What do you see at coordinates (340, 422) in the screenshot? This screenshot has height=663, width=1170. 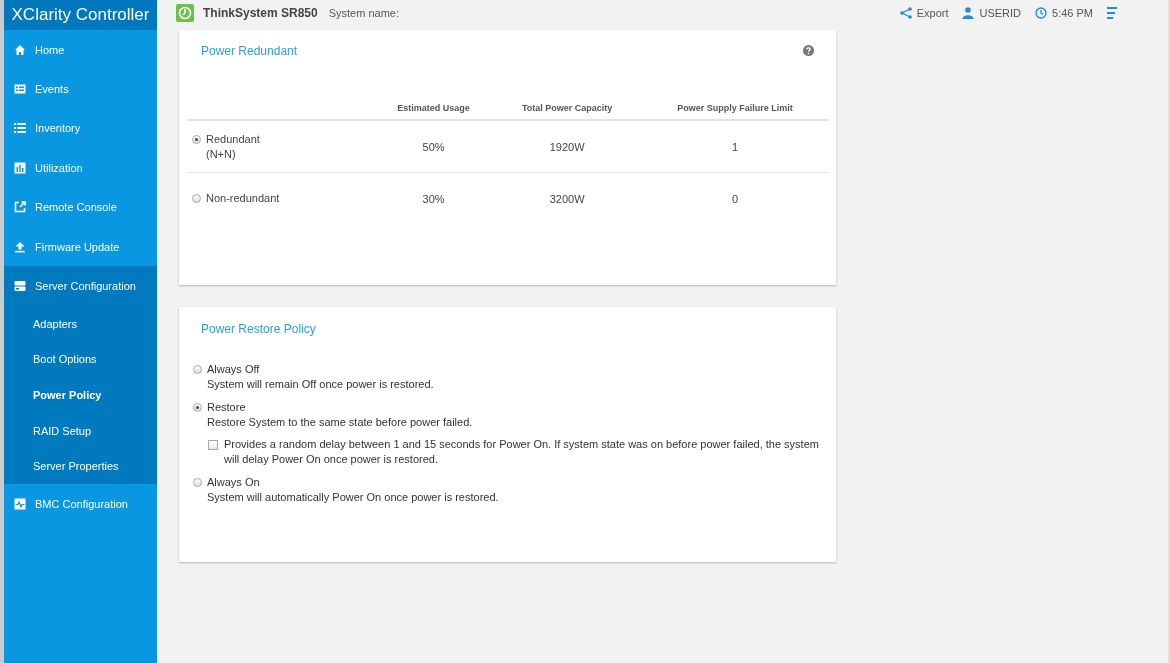 I see `option-description: Restore System to the same state before power failed.` at bounding box center [340, 422].